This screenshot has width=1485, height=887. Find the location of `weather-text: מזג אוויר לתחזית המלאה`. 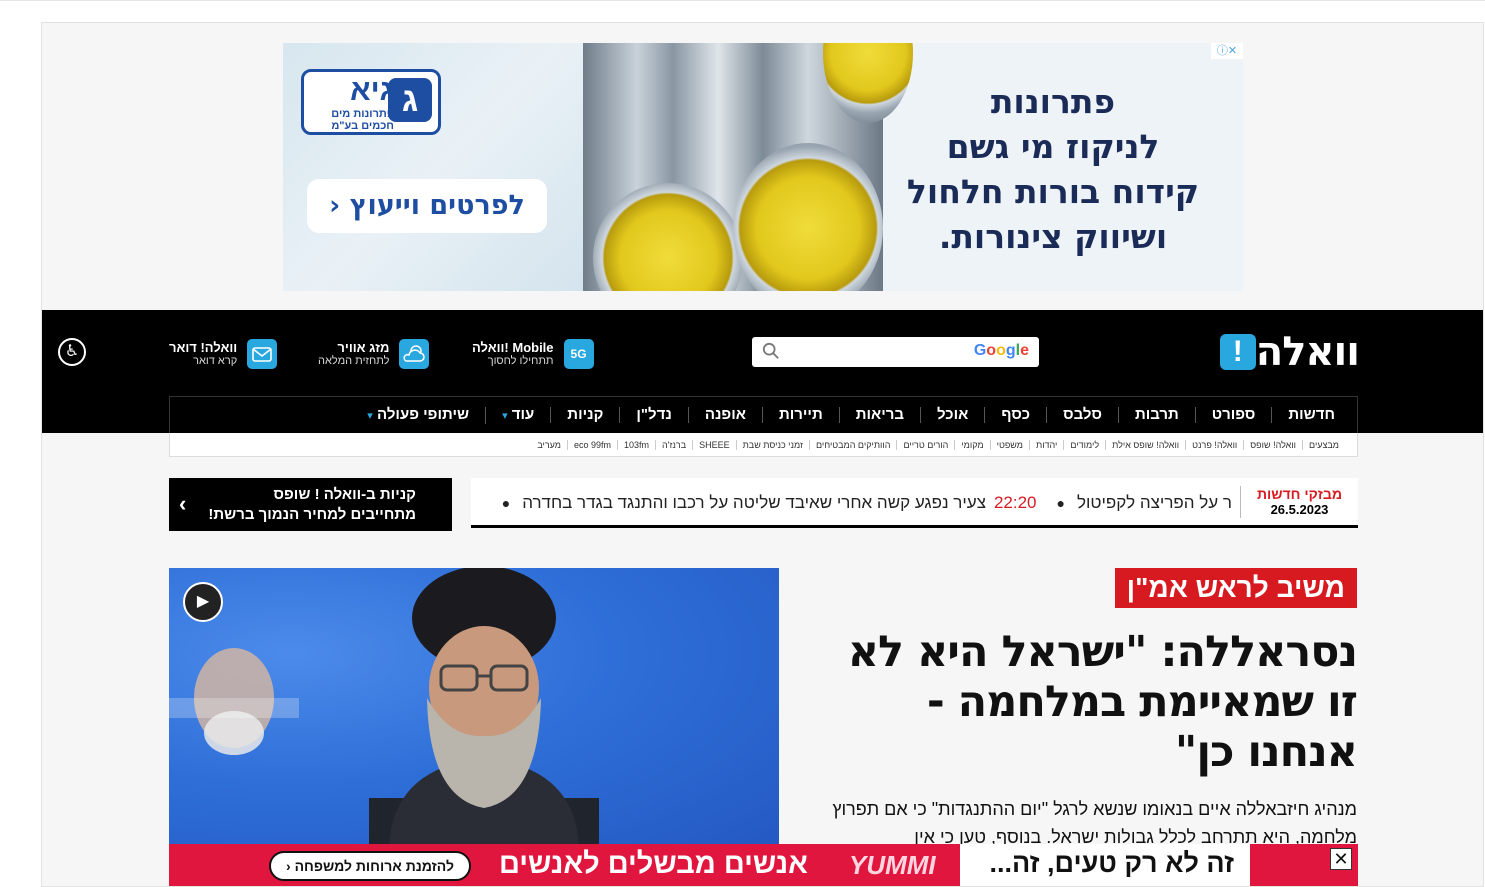

weather-text: מזג אוויר לתחזית המלאה is located at coordinates (353, 354).